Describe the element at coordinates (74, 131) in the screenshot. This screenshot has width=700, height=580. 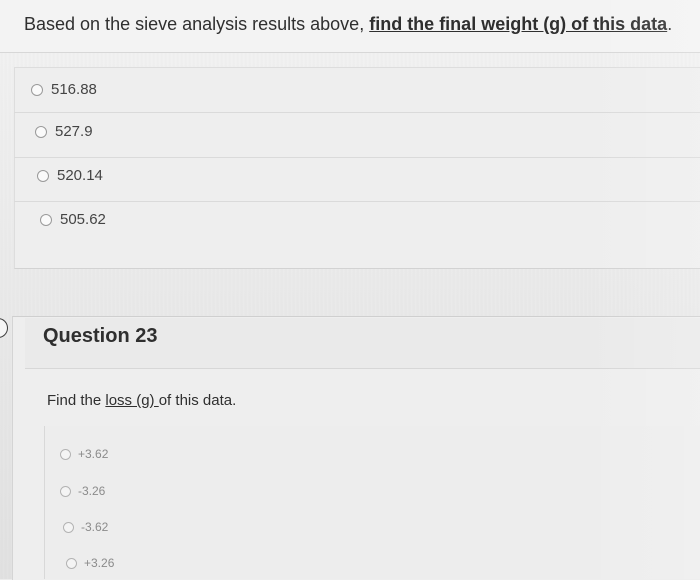
I see `question-22-option-2-label: 527.9` at that location.